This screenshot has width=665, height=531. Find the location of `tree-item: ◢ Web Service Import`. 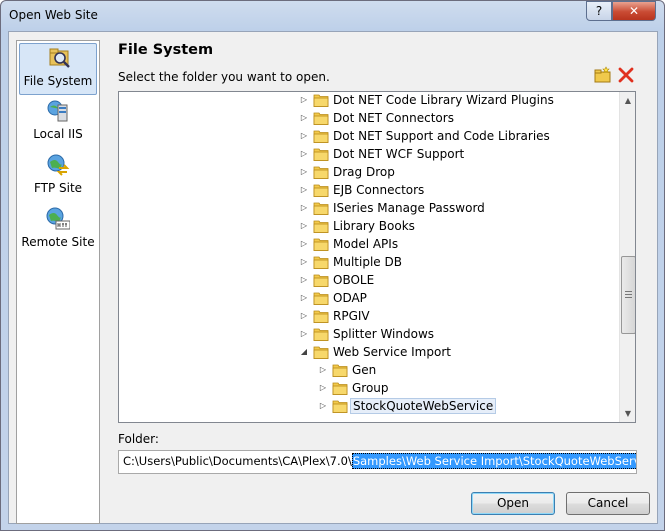

tree-item: ◢ Web Service Import is located at coordinates (369, 353).